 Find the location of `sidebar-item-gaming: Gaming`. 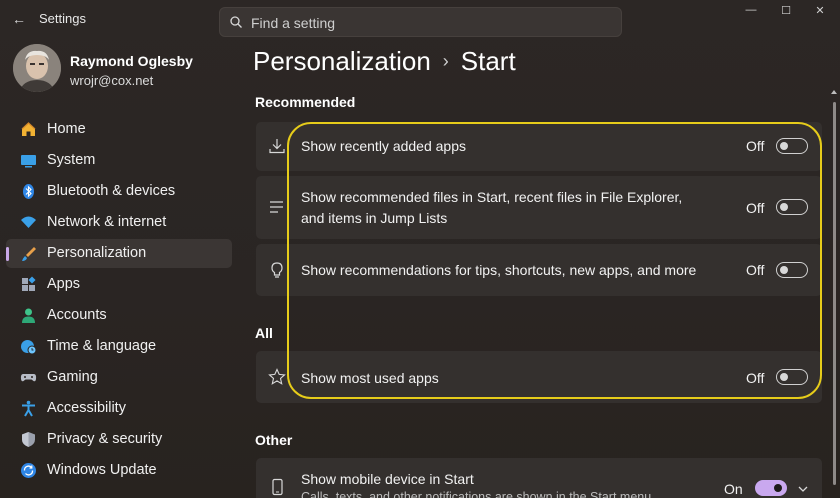

sidebar-item-gaming: Gaming is located at coordinates (119, 377).